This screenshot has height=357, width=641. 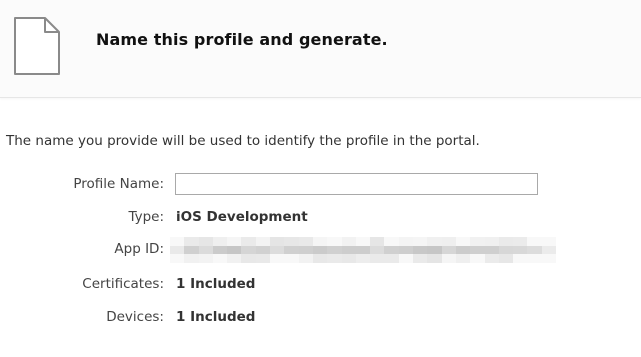 What do you see at coordinates (356, 184) in the screenshot?
I see `profile-name-input` at bounding box center [356, 184].